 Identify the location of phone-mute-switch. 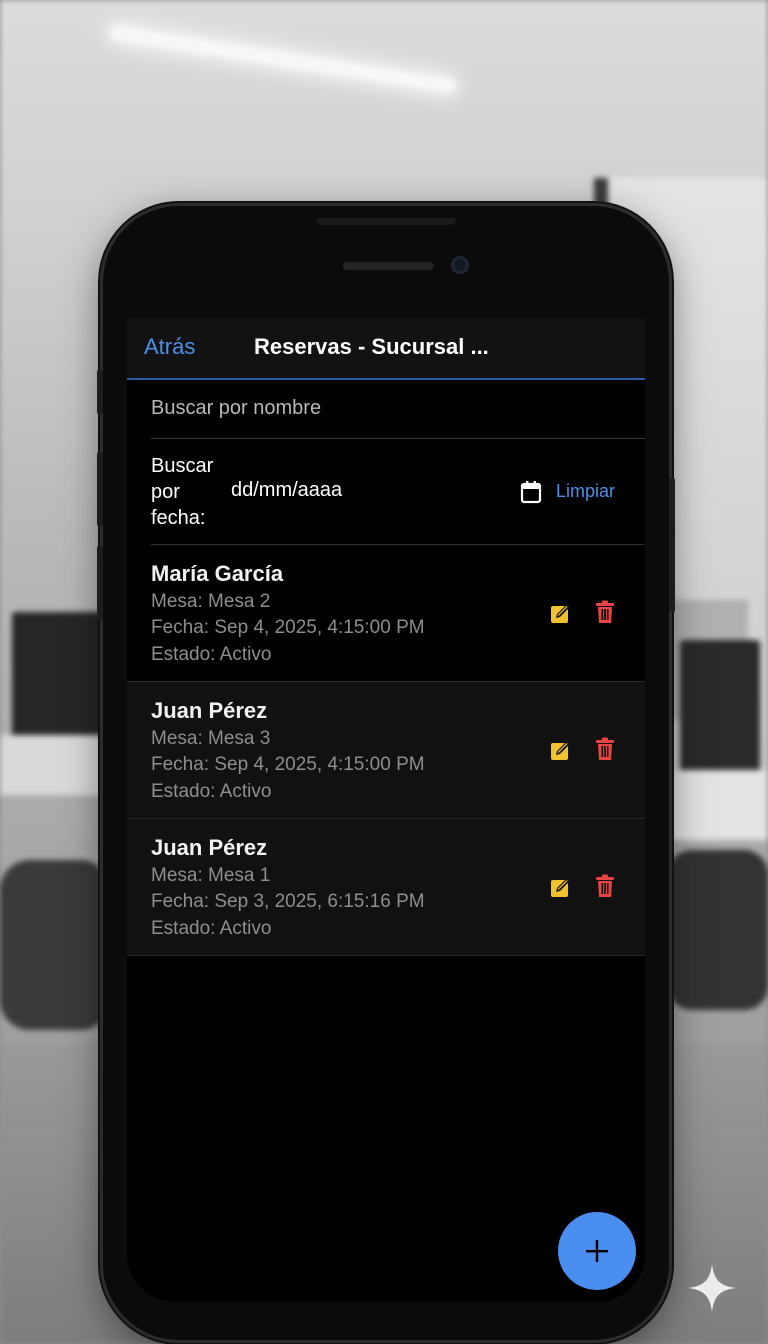
(100, 392).